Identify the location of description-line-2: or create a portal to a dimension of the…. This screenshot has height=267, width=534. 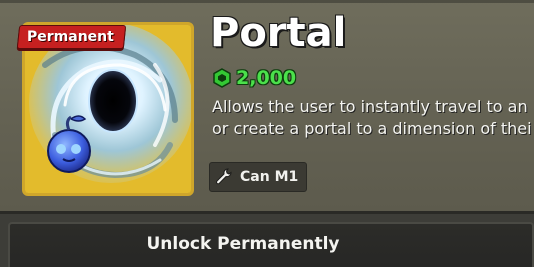
(372, 128).